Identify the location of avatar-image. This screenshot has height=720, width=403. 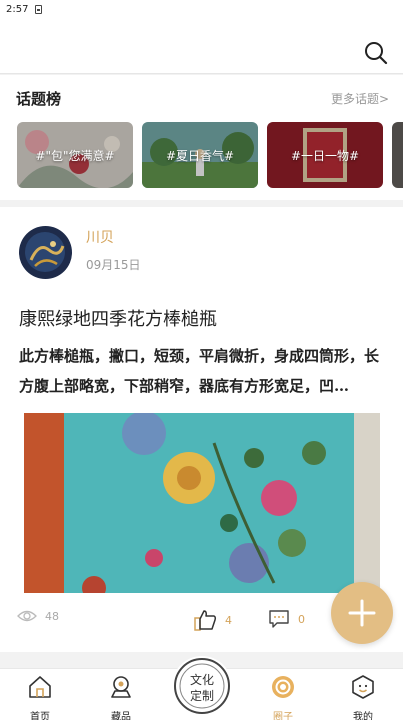
(45, 252).